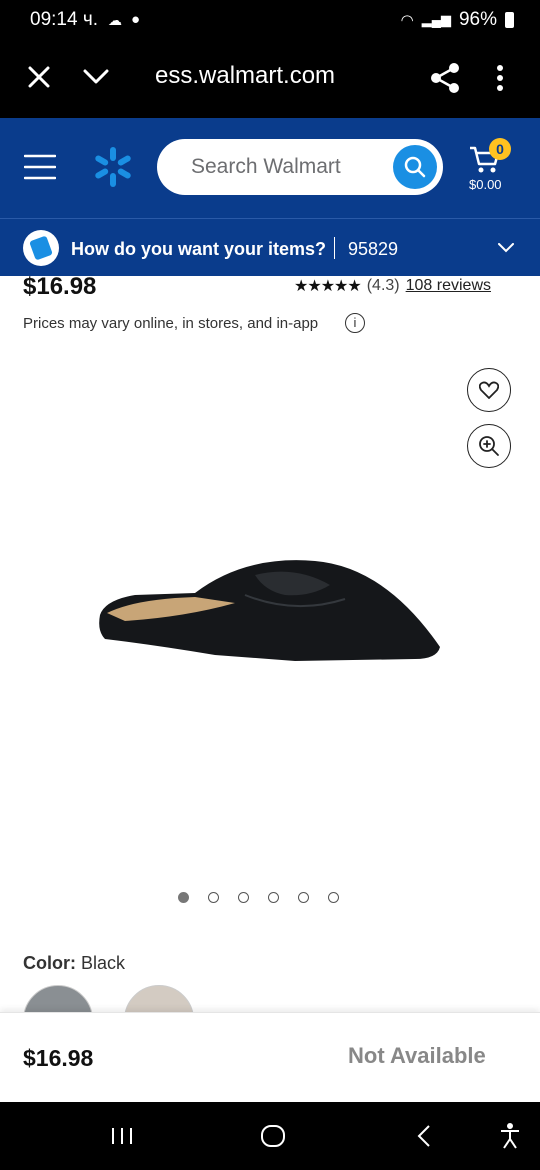 This screenshot has width=540, height=1170. What do you see at coordinates (270, 21) in the screenshot?
I see `status-bar: 09:14 ч. ☁ ● ◠ ▂▄▆ 96%` at bounding box center [270, 21].